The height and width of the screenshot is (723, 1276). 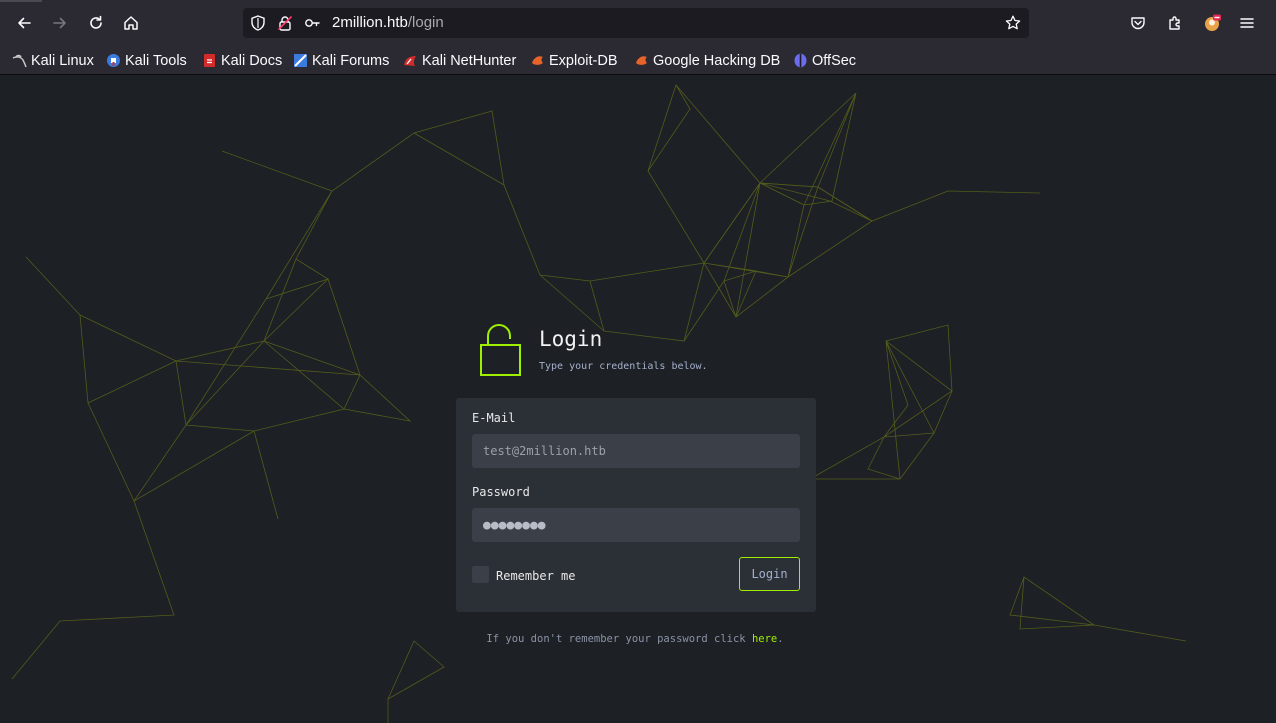 I want to click on bookmark-kali-nethunter: Kali NetHunter, so click(x=459, y=60).